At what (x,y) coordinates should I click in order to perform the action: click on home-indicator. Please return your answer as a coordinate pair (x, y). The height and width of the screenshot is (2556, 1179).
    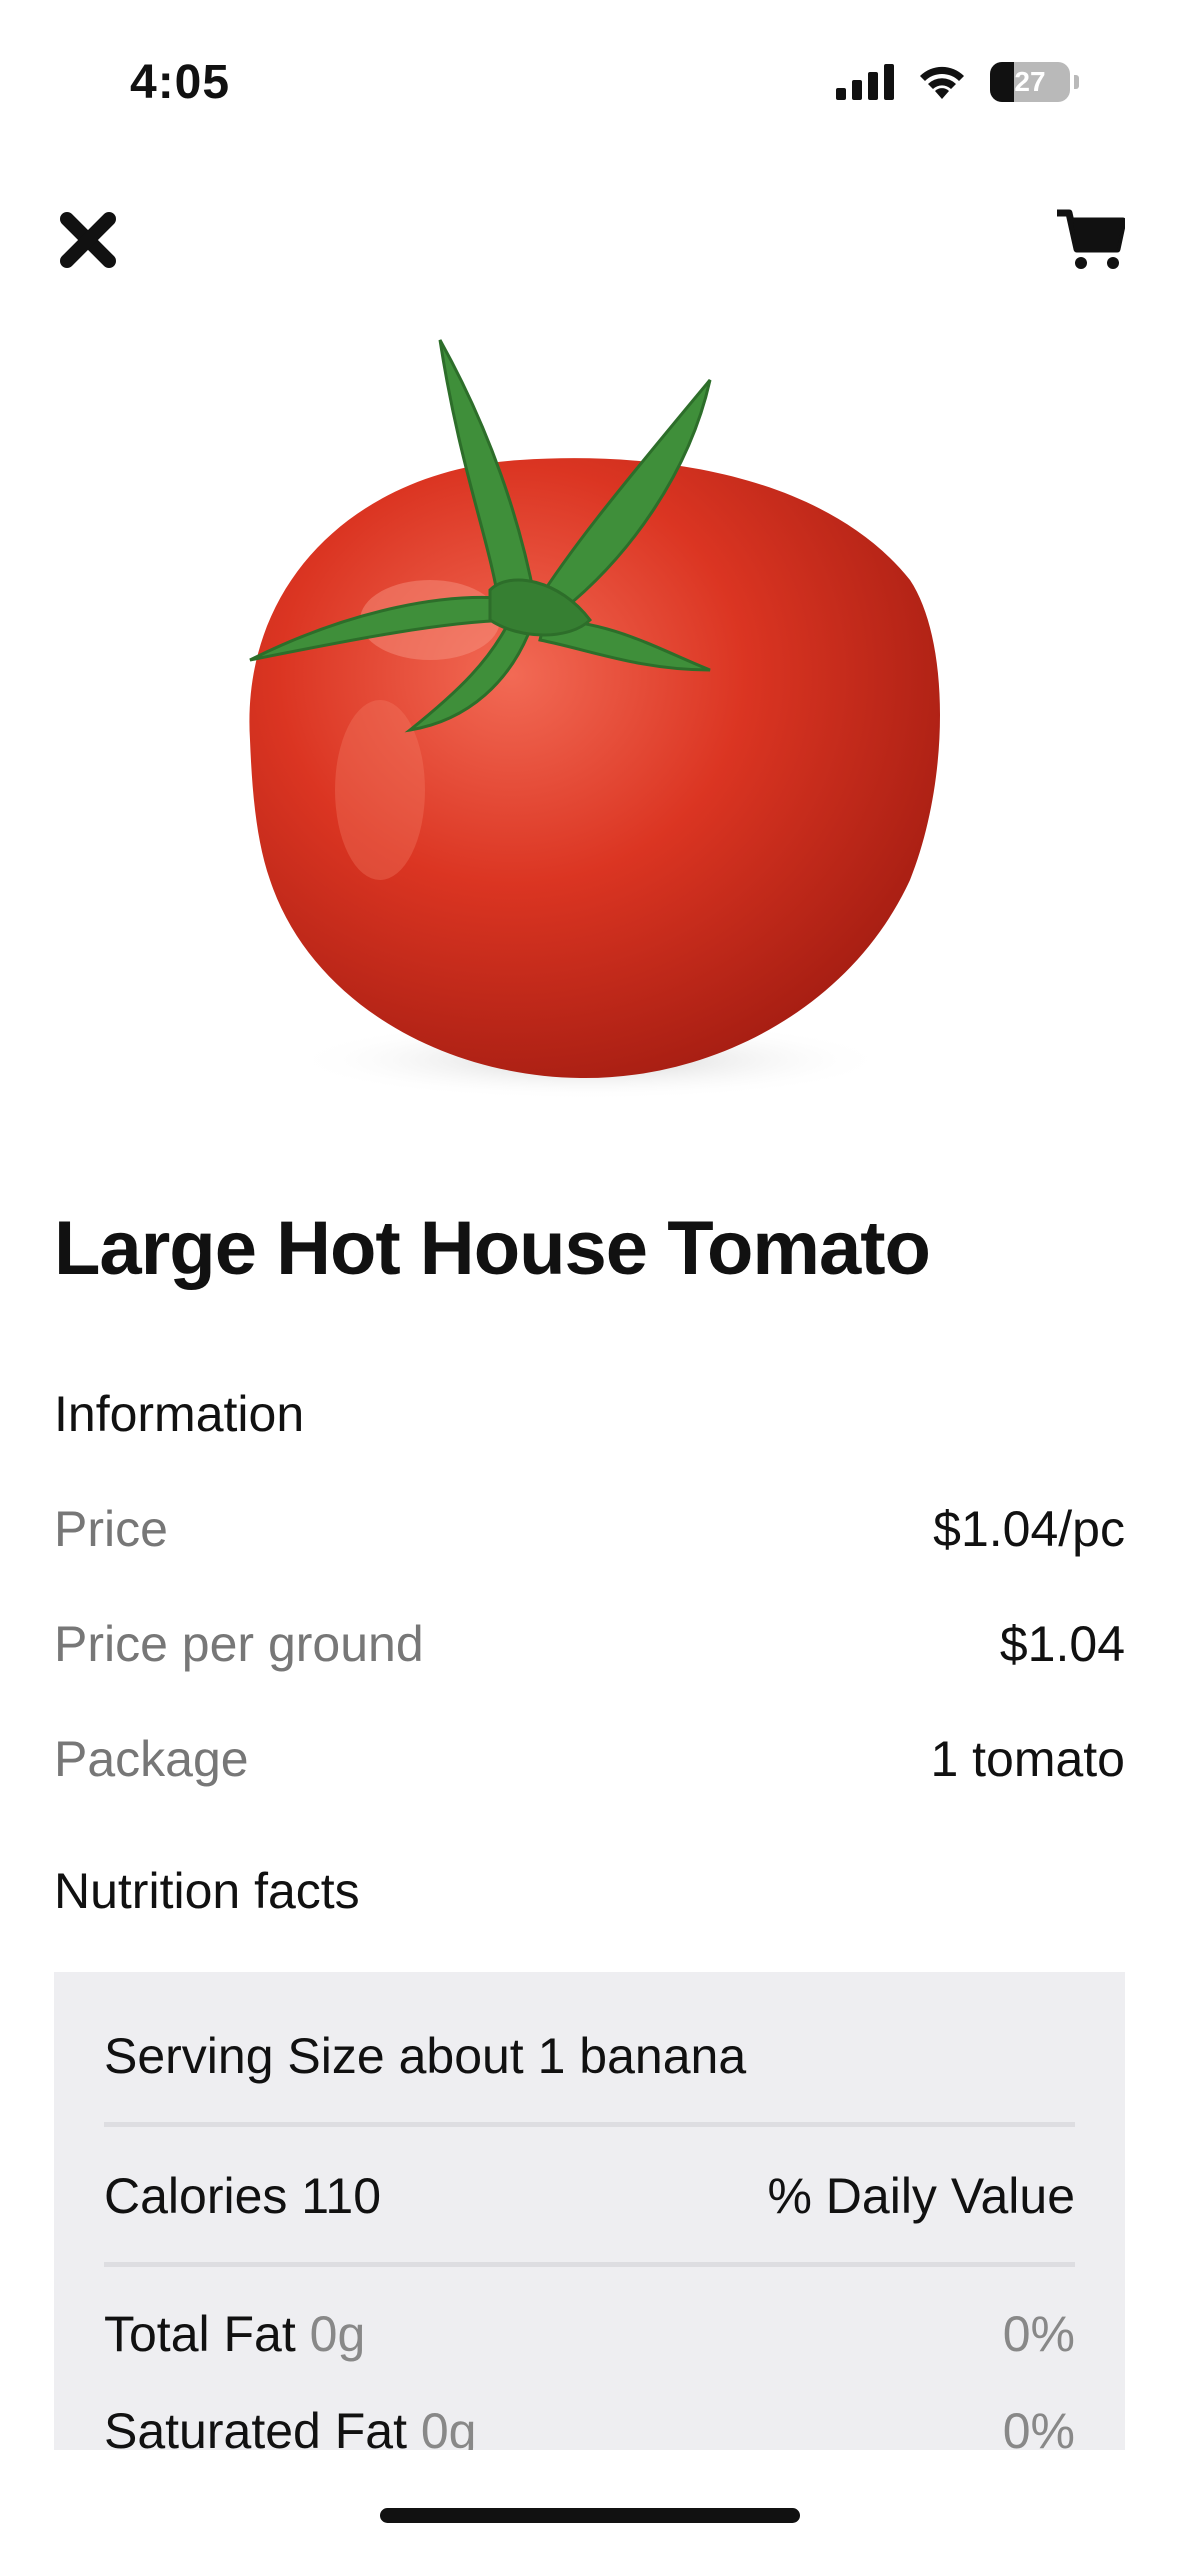
    Looking at the image, I should click on (590, 2515).